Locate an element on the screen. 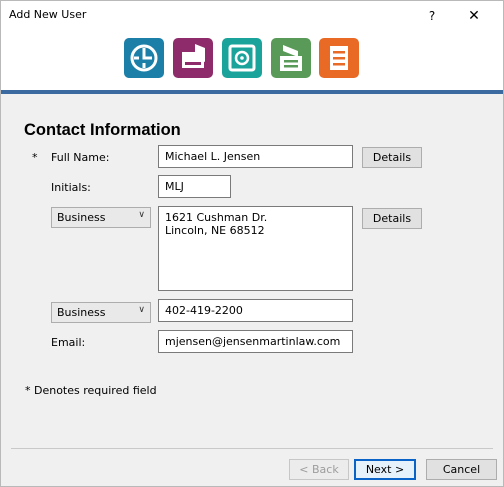  section-title: Contact Information is located at coordinates (102, 130).